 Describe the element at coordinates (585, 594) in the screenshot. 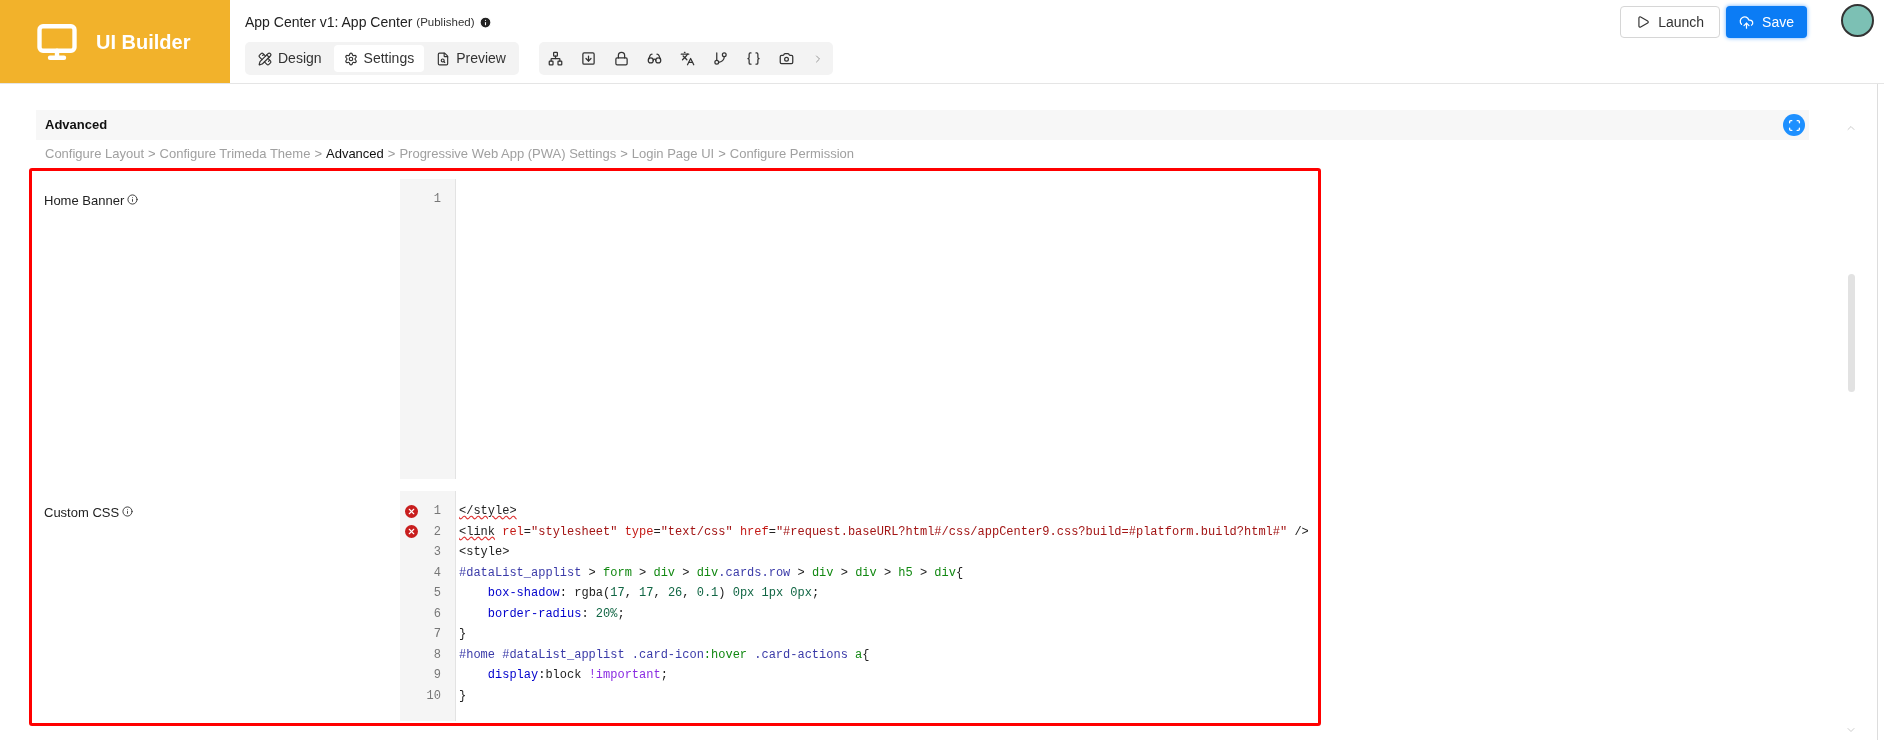

I see `code-token: : rgba(` at that location.